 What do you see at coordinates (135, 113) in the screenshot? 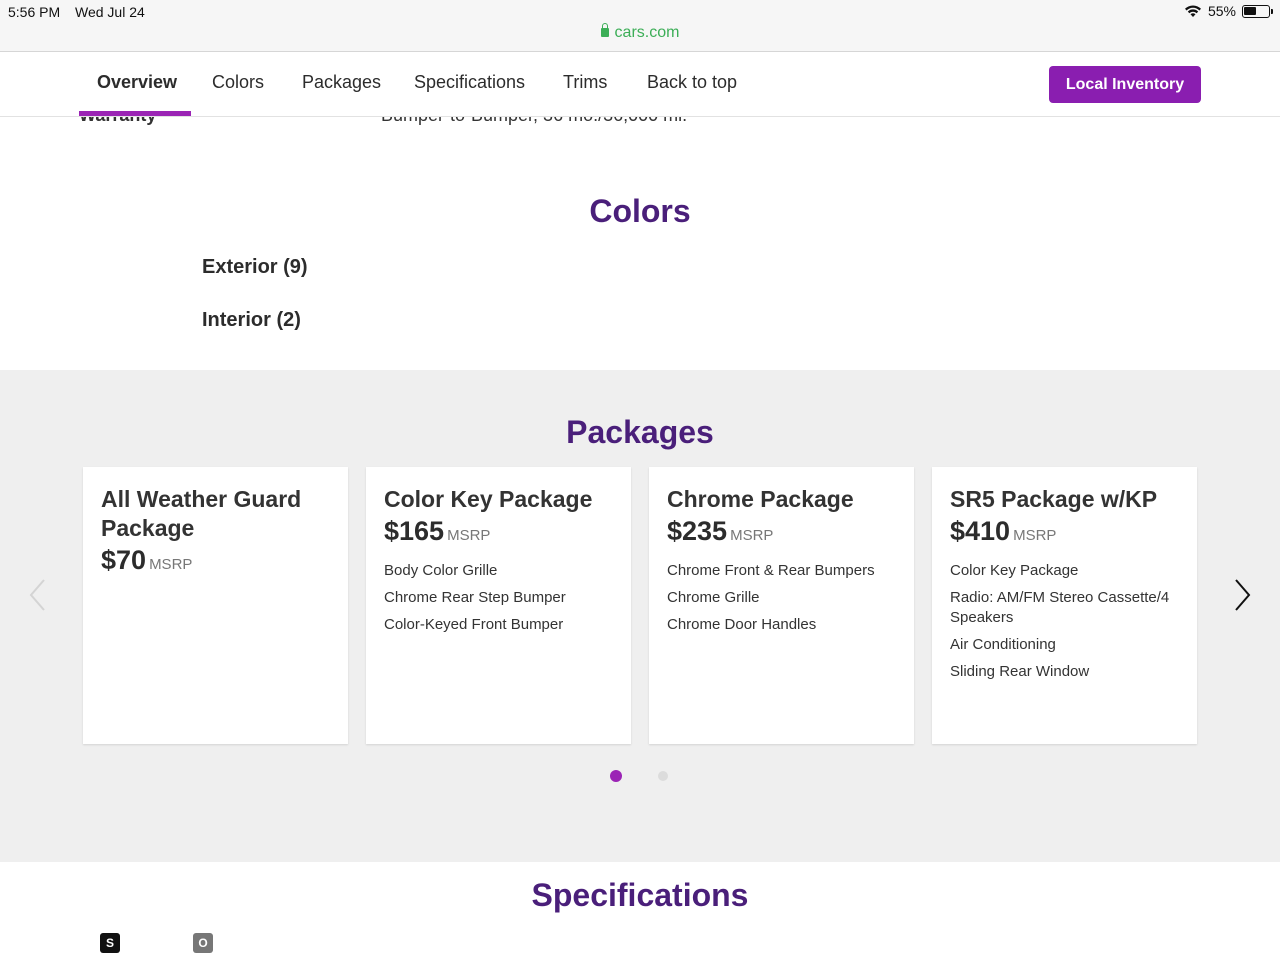
I see `active-tab-indicator` at bounding box center [135, 113].